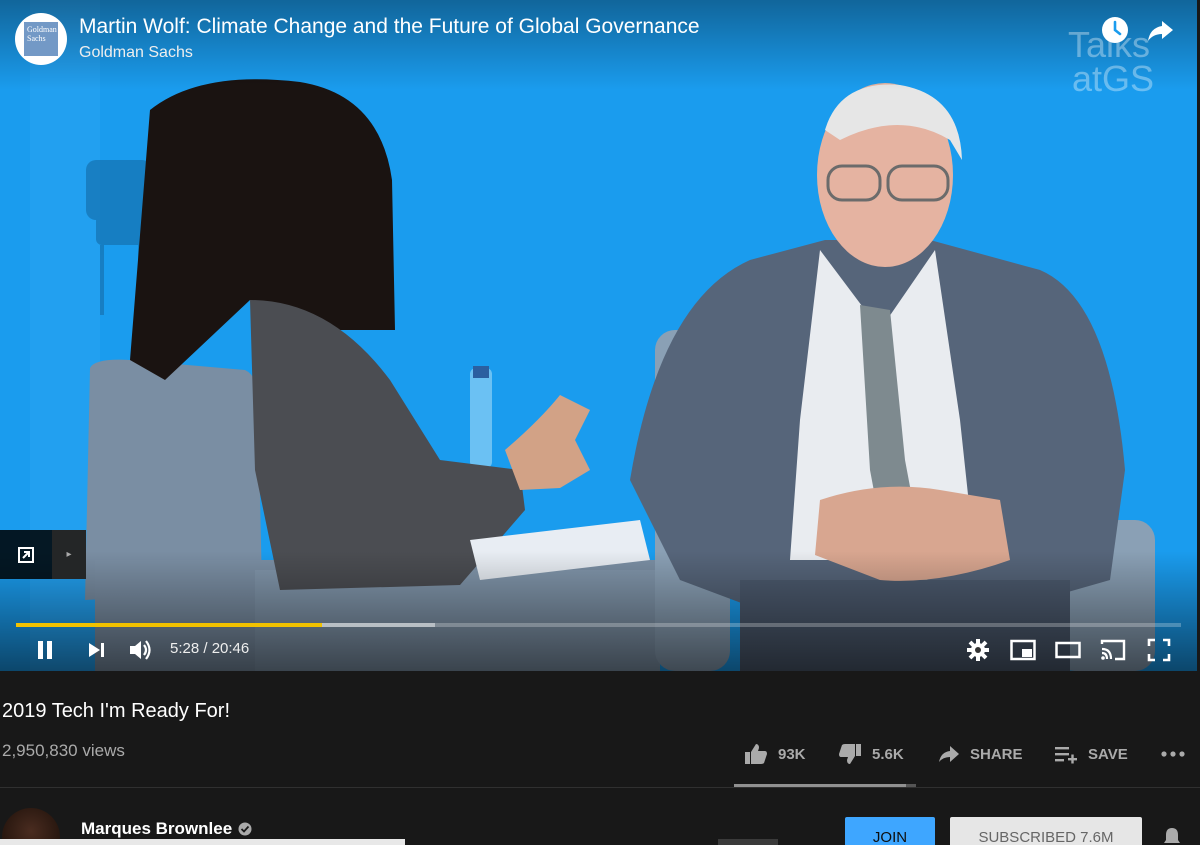  I want to click on video-channel-name: Goldman Sachs, so click(136, 53).